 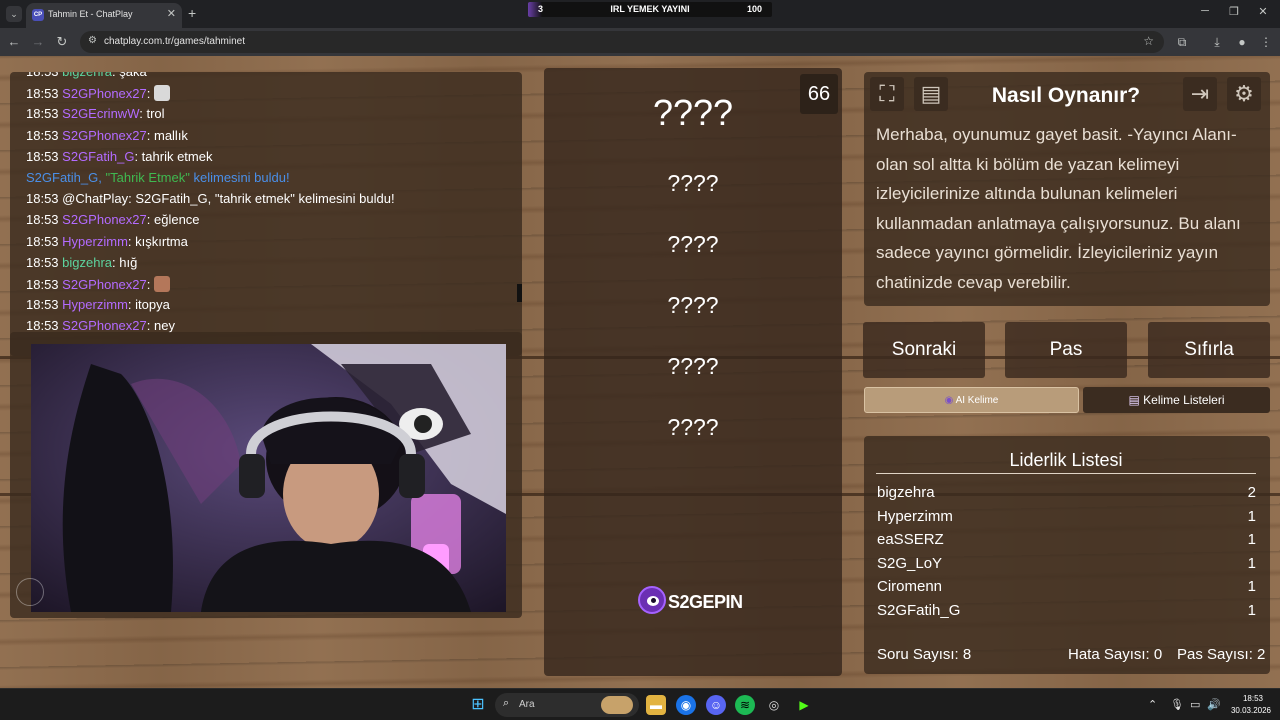 I want to click on ai-word-label: AI Kelime, so click(x=977, y=400).